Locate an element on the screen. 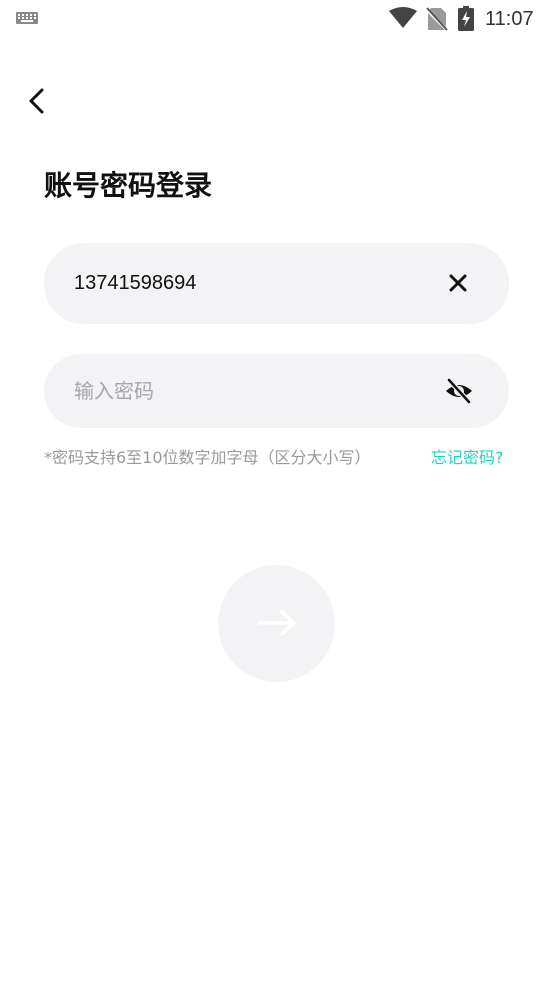 The height and width of the screenshot is (983, 553). battery-charging-icon is located at coordinates (466, 18).